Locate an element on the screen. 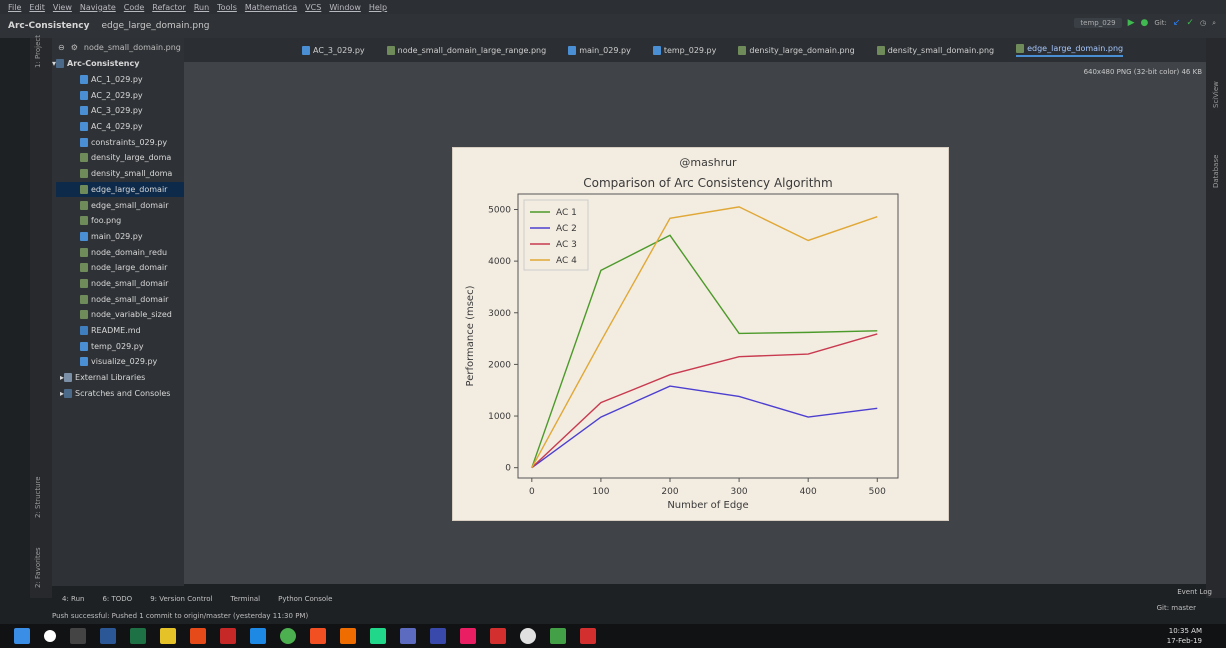  pycharm-icon is located at coordinates (378, 636).